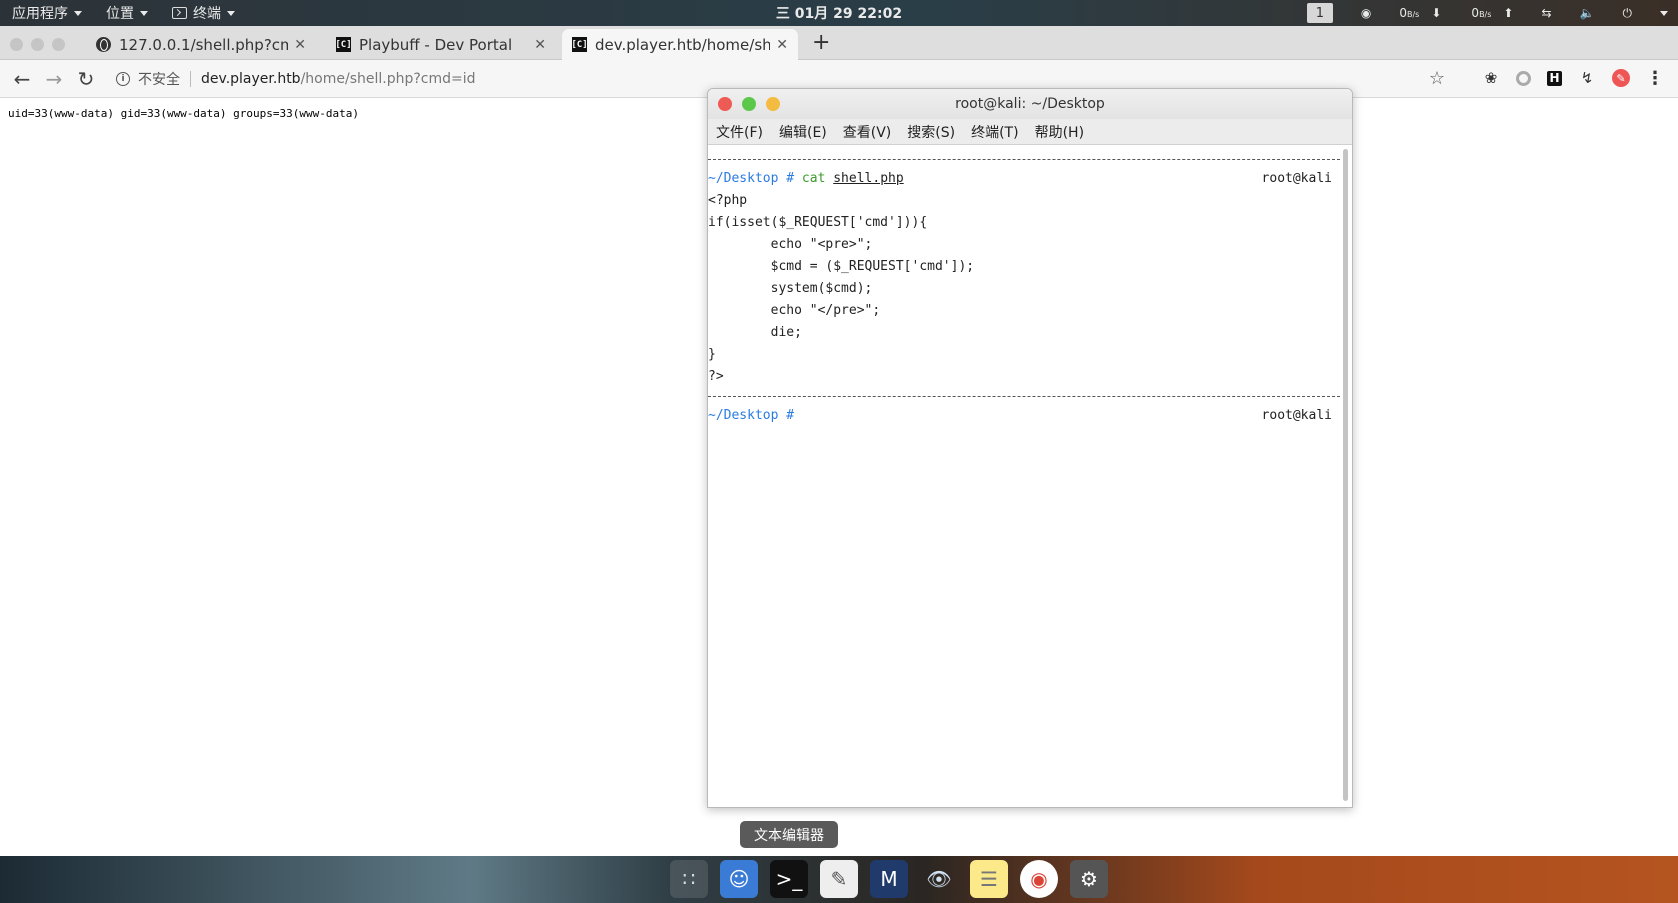  I want to click on places-menu: 位置, so click(127, 13).